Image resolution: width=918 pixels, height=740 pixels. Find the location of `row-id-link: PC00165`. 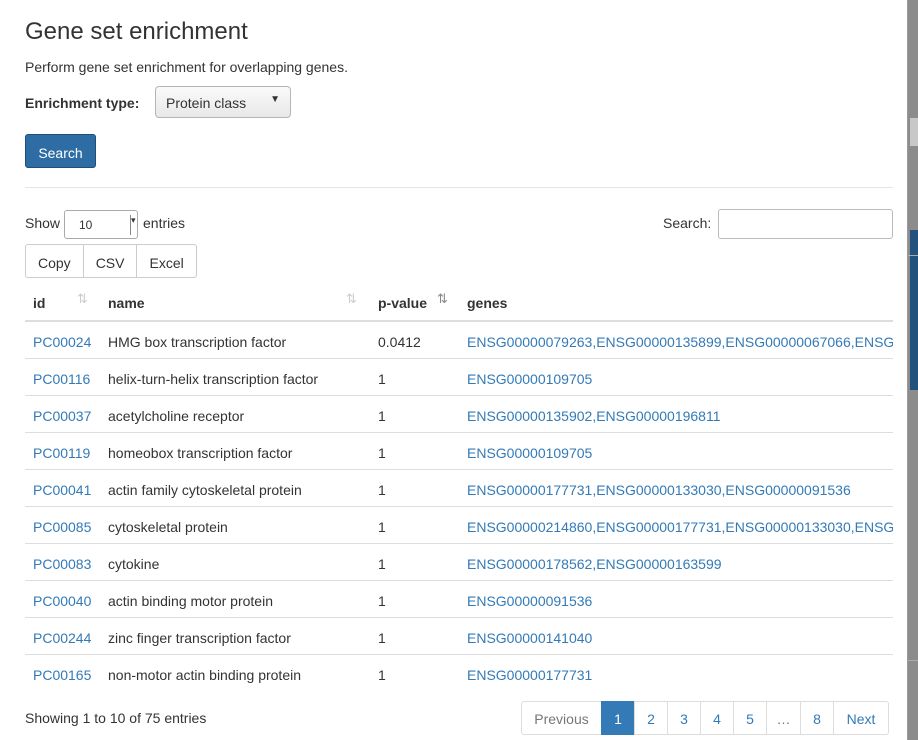

row-id-link: PC00165 is located at coordinates (62, 675).